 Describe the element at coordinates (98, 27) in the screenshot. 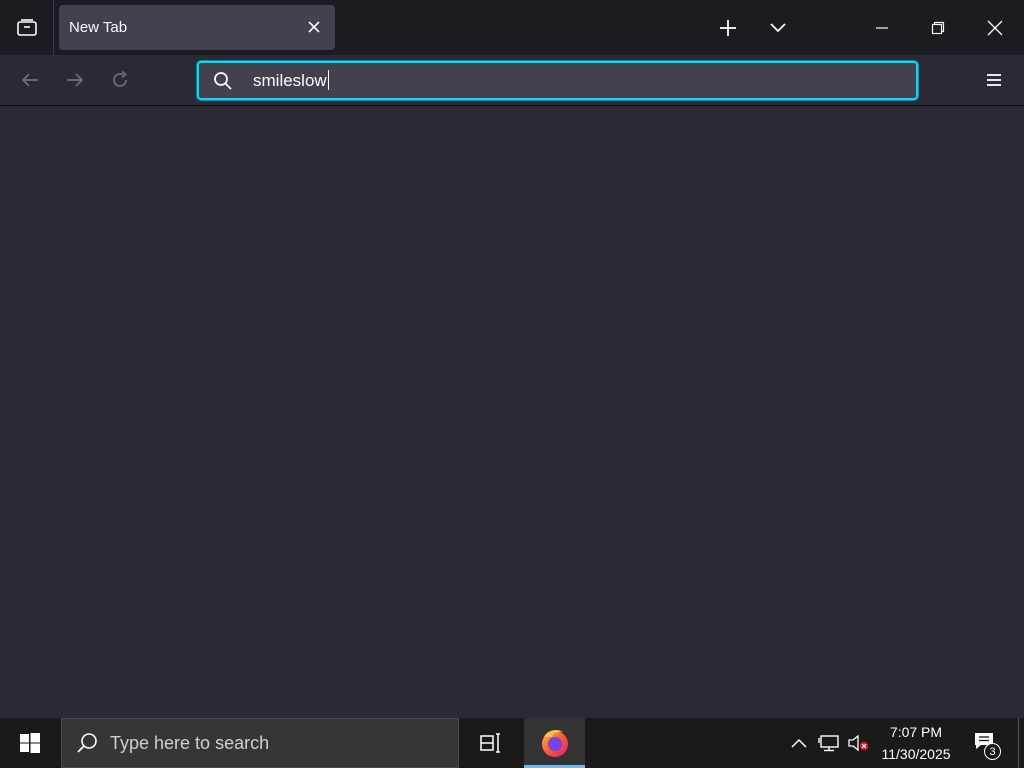

I see `tab-title: New Tab` at that location.